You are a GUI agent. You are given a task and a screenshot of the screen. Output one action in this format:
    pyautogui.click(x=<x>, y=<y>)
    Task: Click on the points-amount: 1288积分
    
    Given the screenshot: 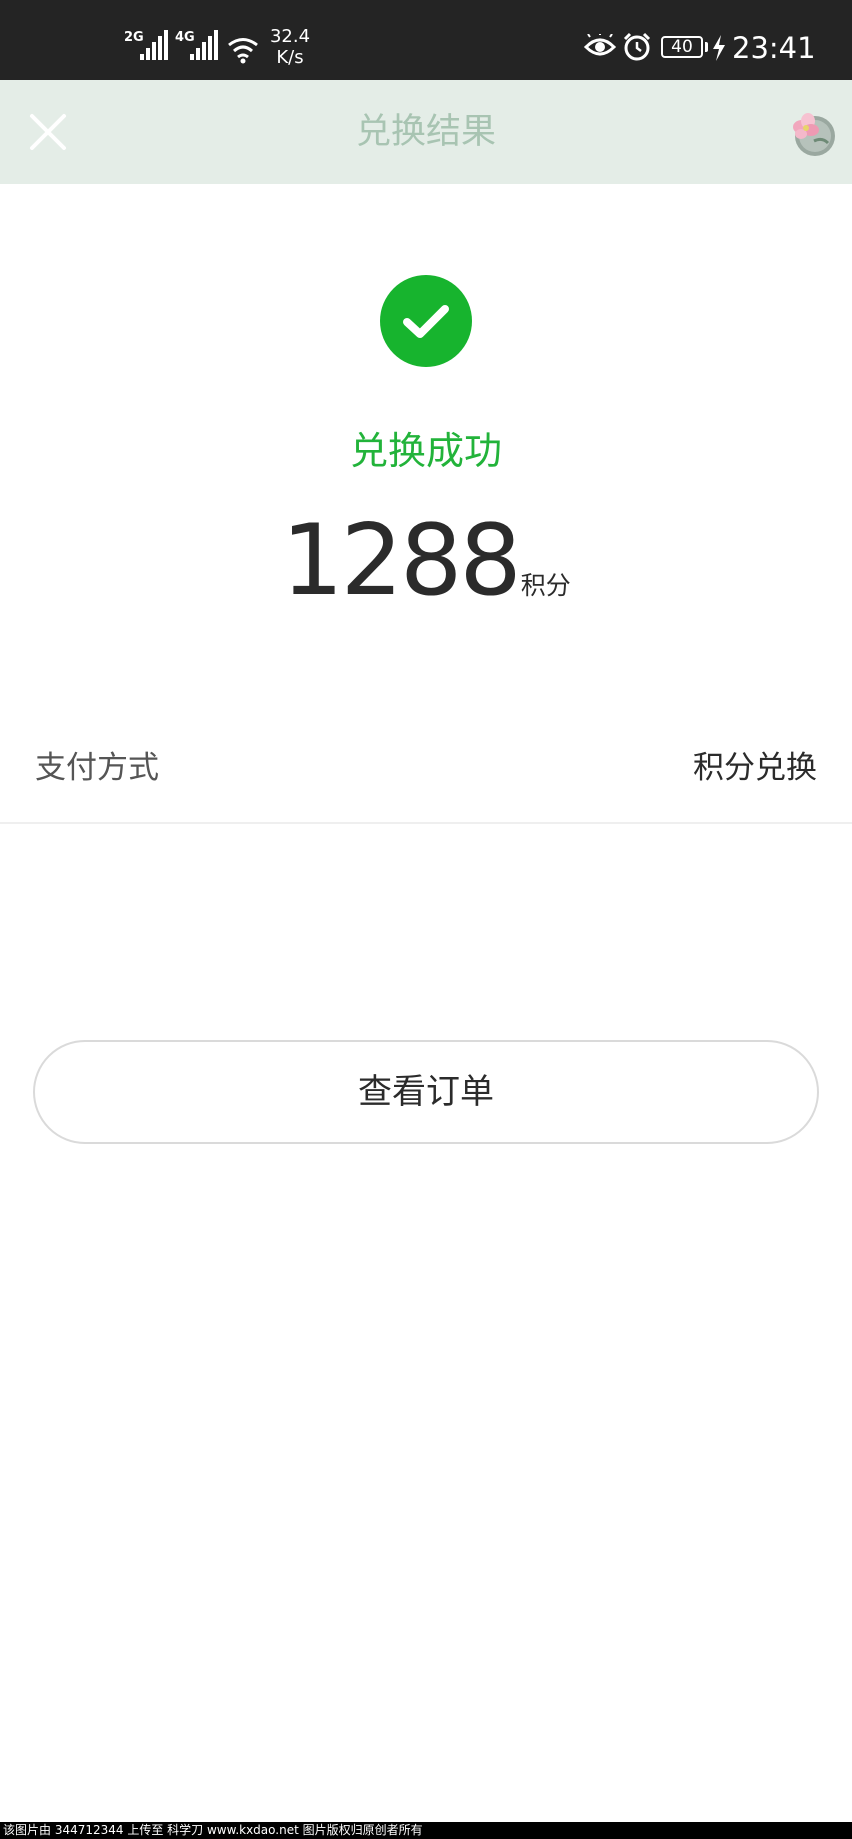 What is the action you would take?
    pyautogui.click(x=426, y=561)
    